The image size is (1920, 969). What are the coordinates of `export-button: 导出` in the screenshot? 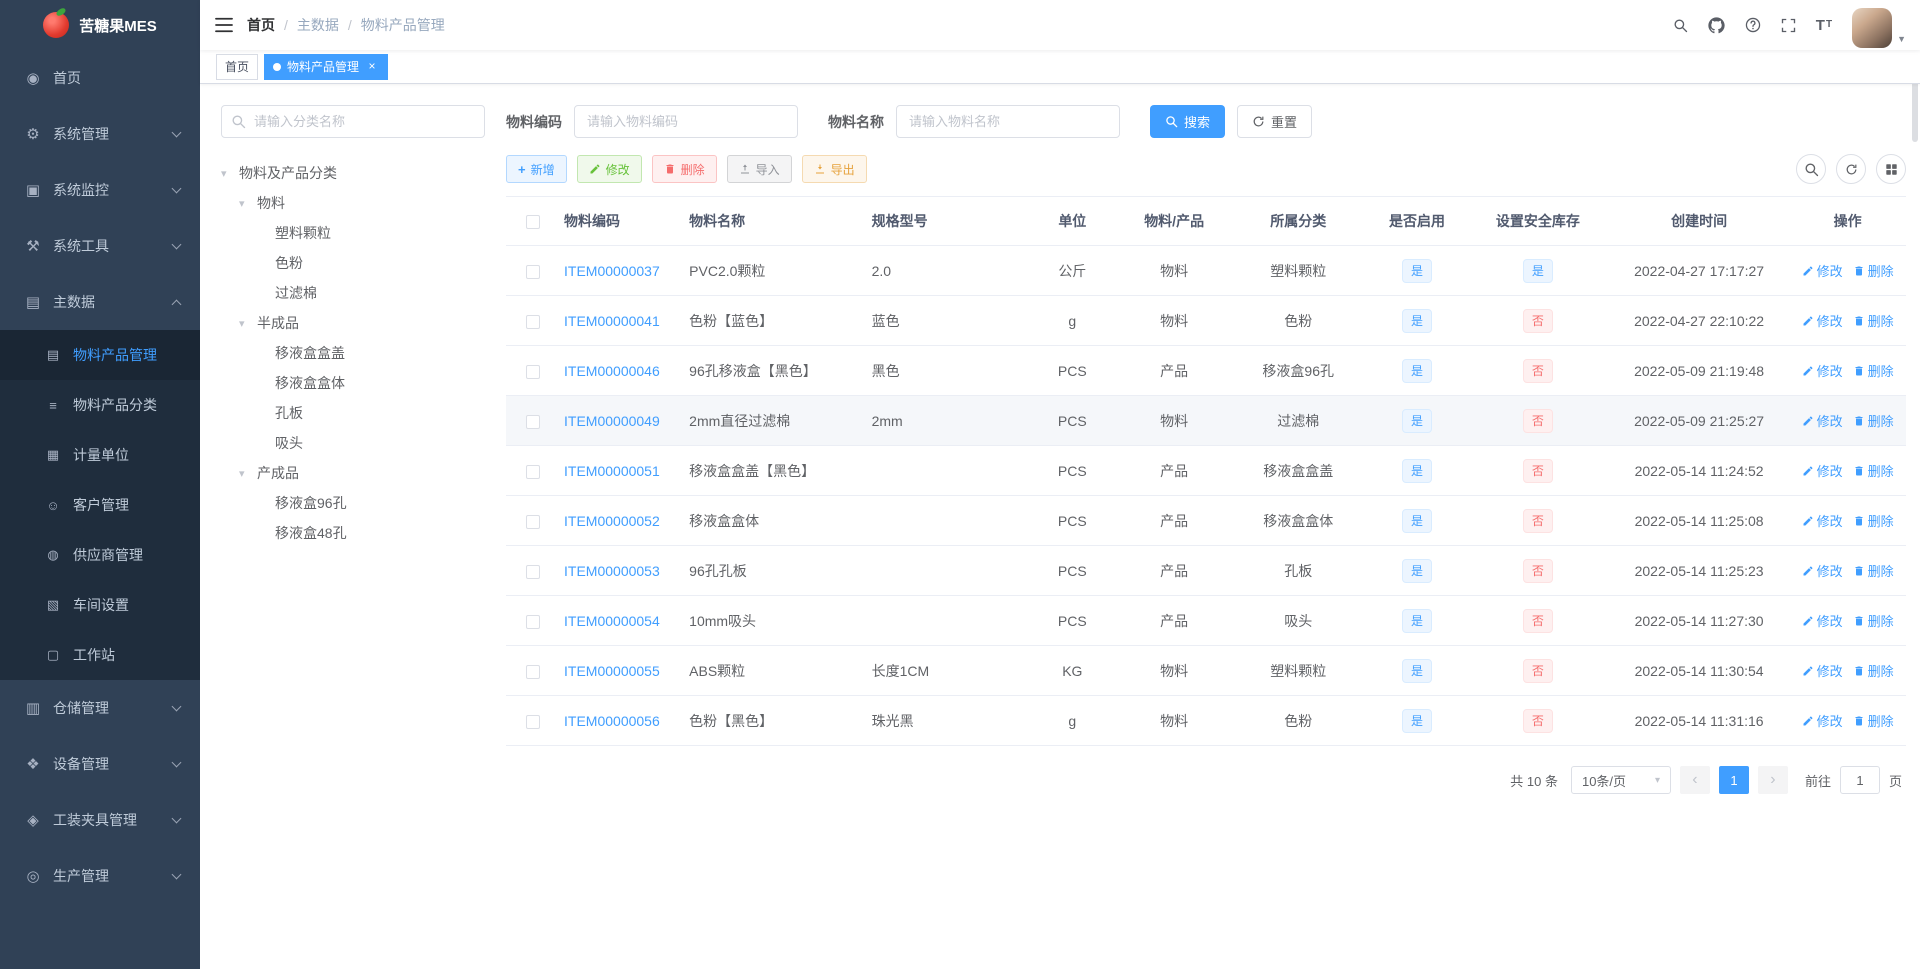 It's located at (834, 169).